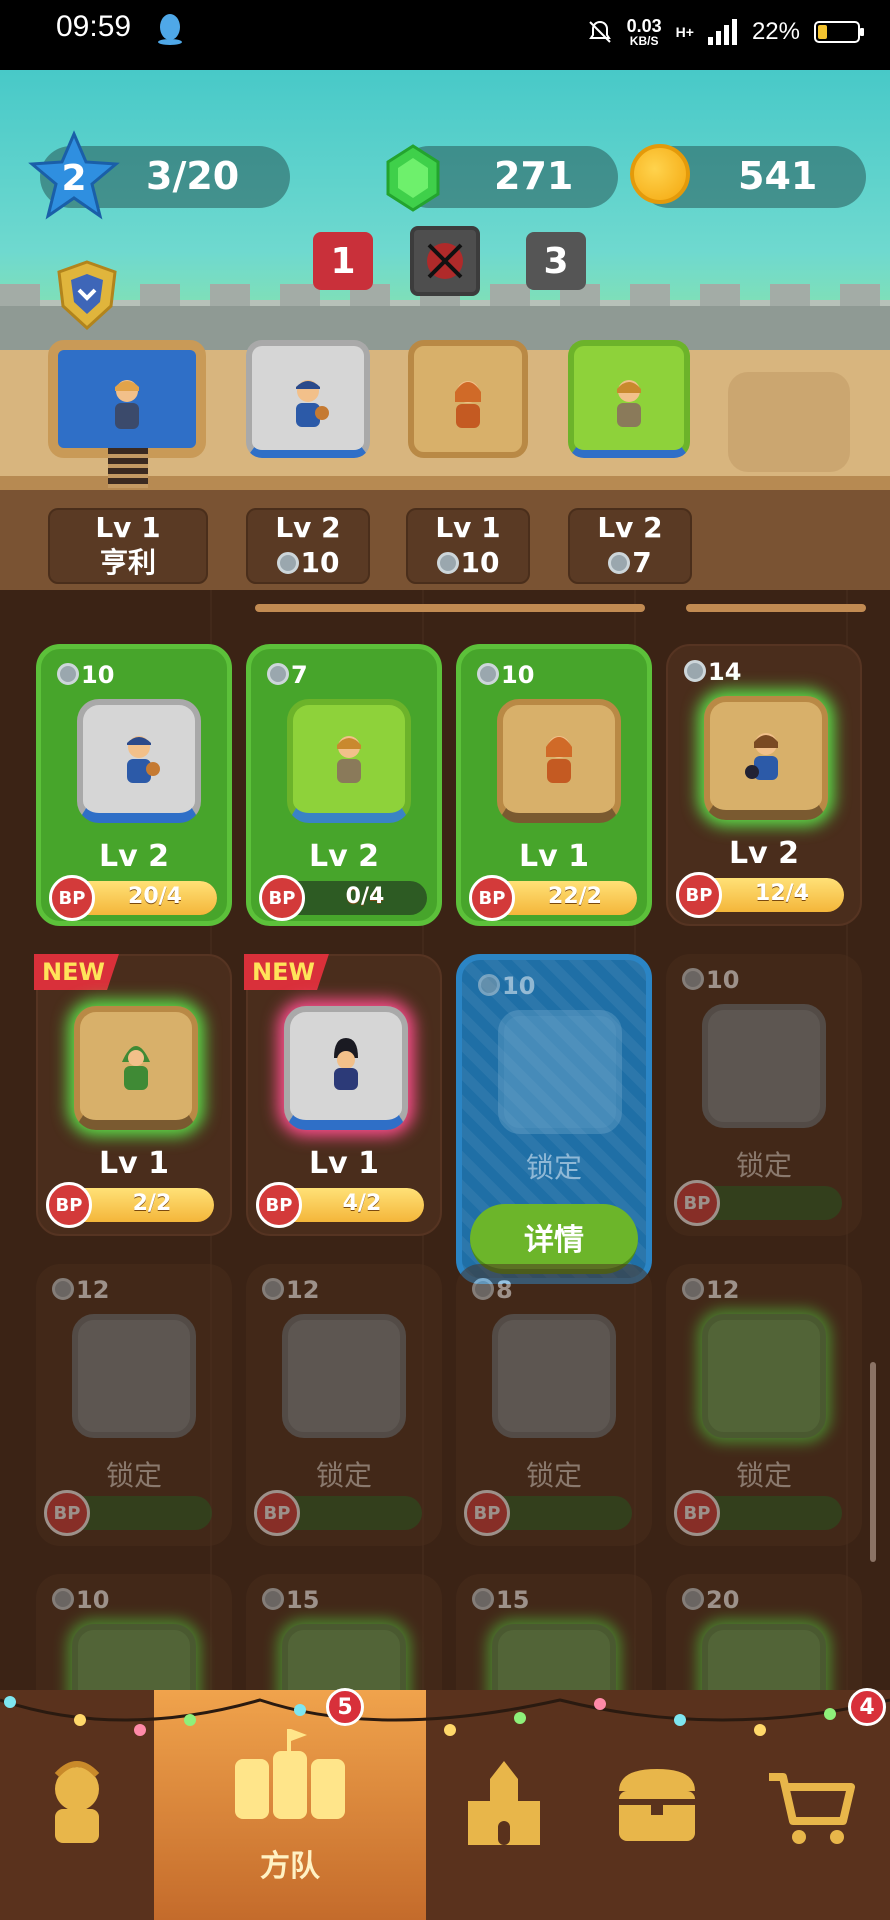  I want to click on squad-notification-badge: 5, so click(345, 1707).